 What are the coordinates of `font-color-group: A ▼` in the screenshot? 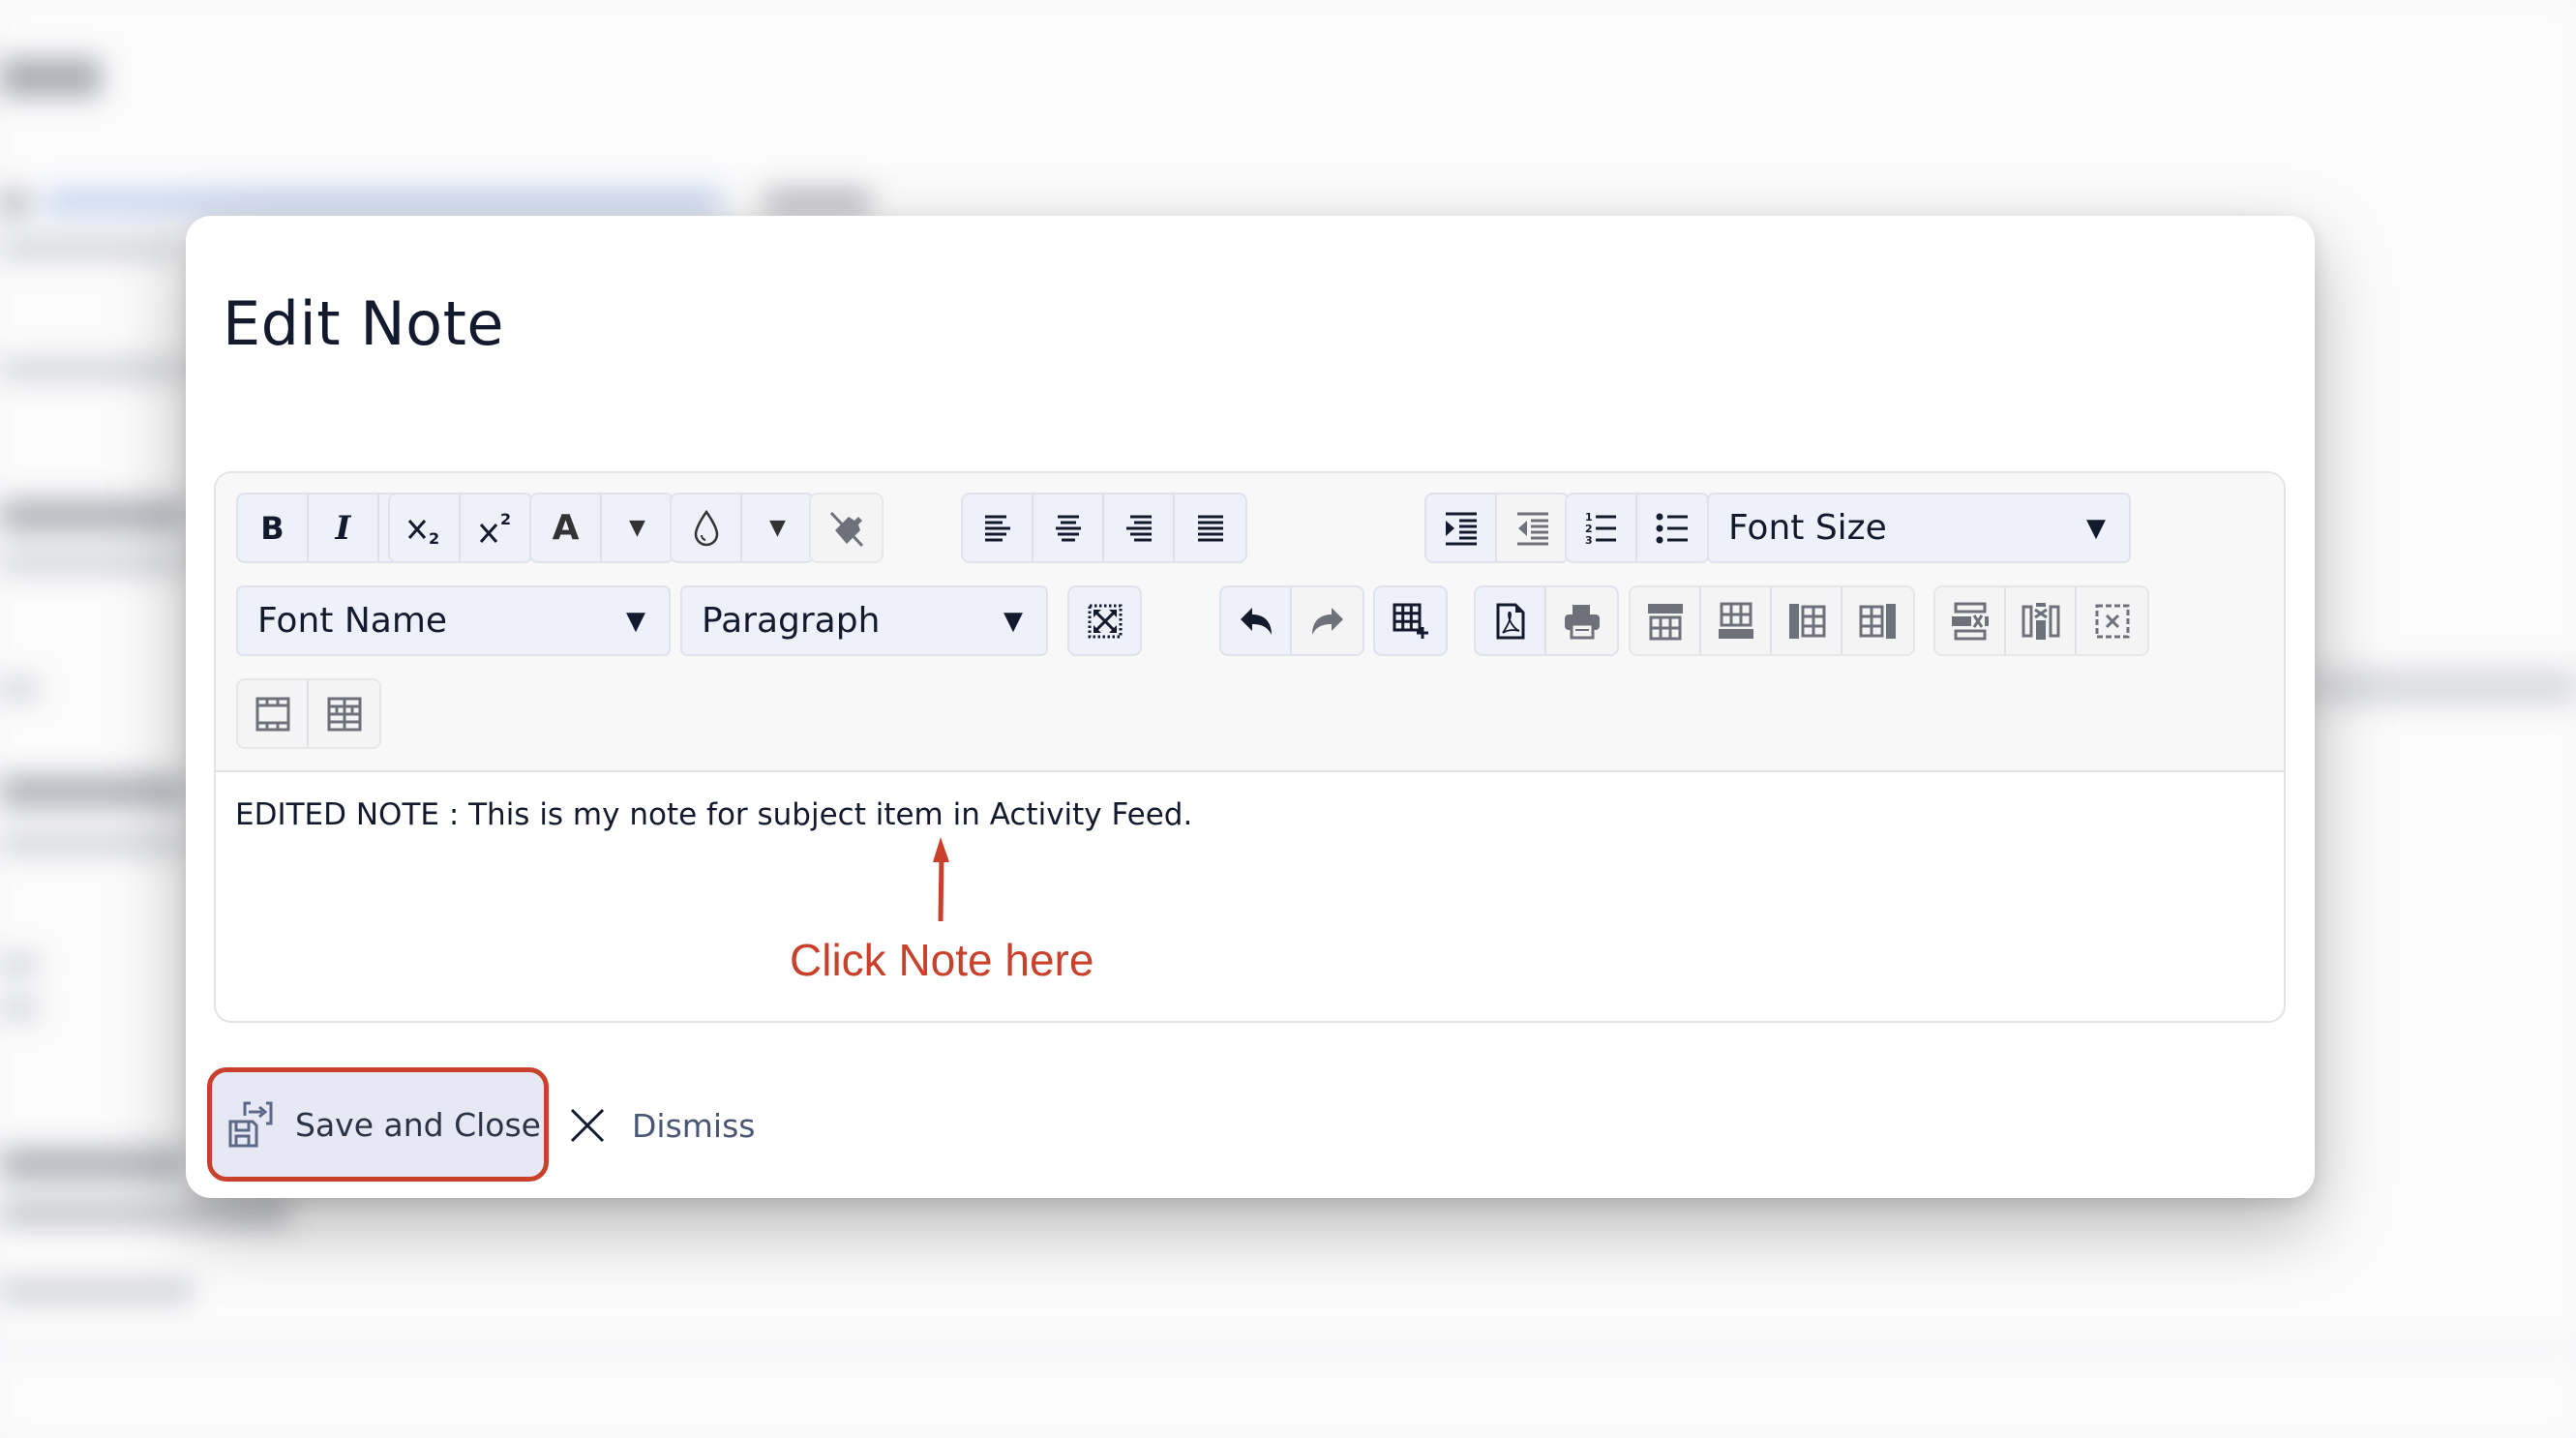 It's located at (601, 528).